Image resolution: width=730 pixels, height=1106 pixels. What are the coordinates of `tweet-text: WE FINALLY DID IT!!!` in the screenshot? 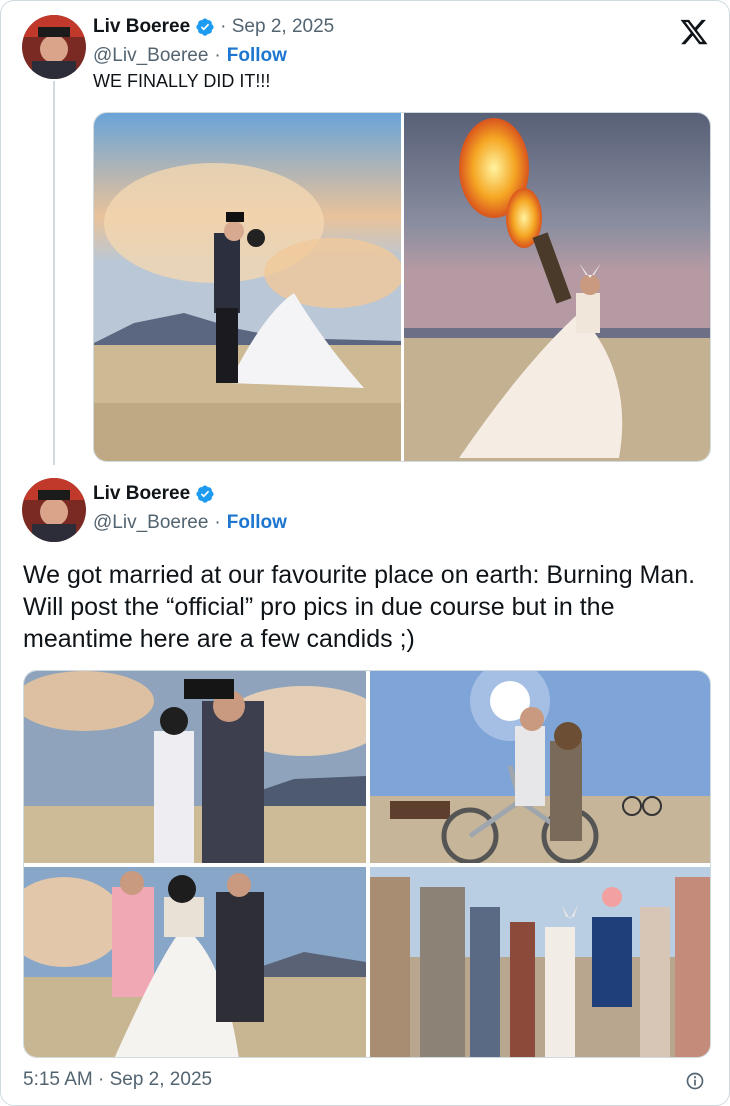 It's located at (182, 81).